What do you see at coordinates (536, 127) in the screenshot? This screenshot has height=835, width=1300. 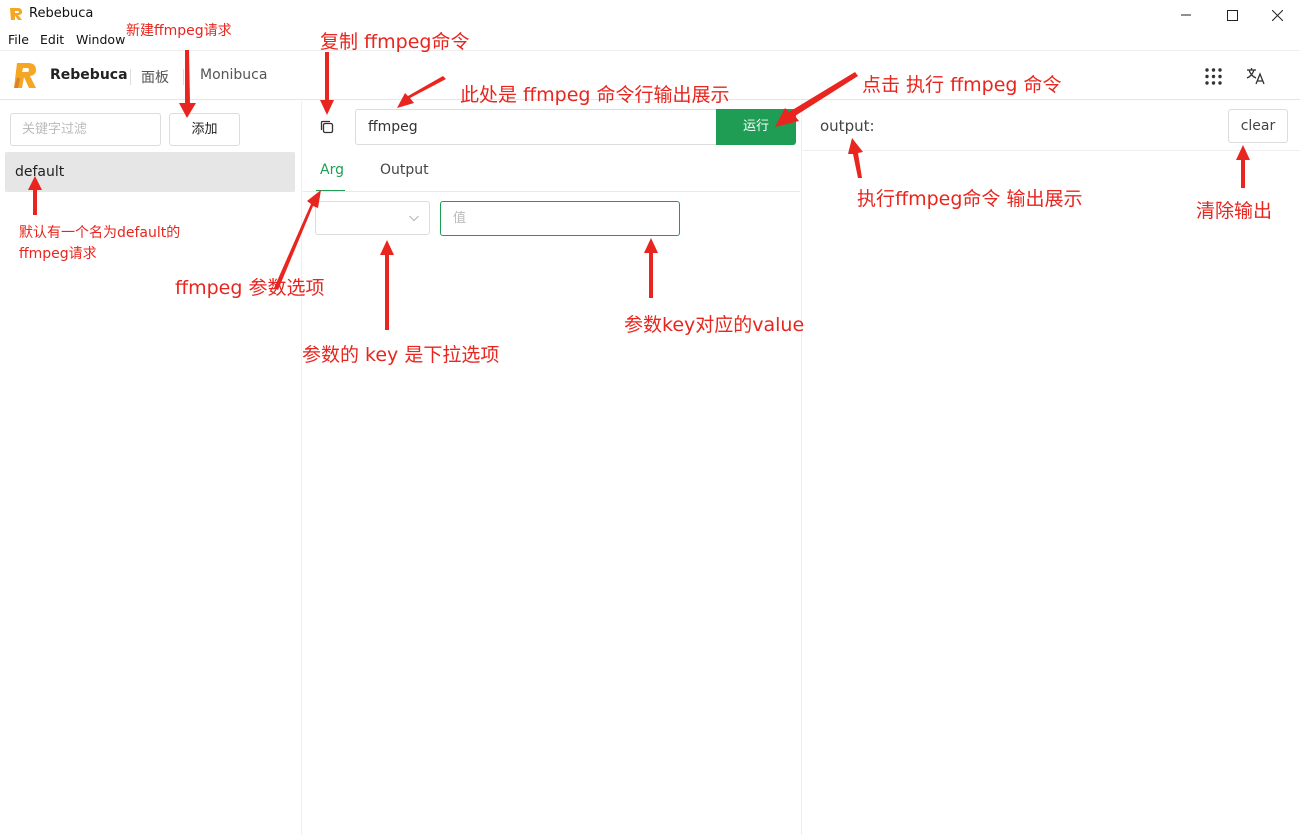 I see `command-display: ffmpeg` at bounding box center [536, 127].